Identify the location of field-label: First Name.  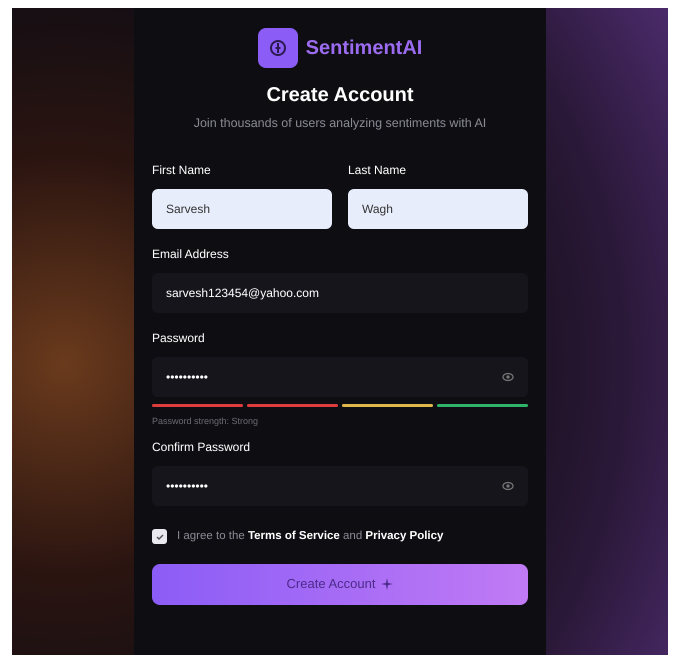
(182, 170).